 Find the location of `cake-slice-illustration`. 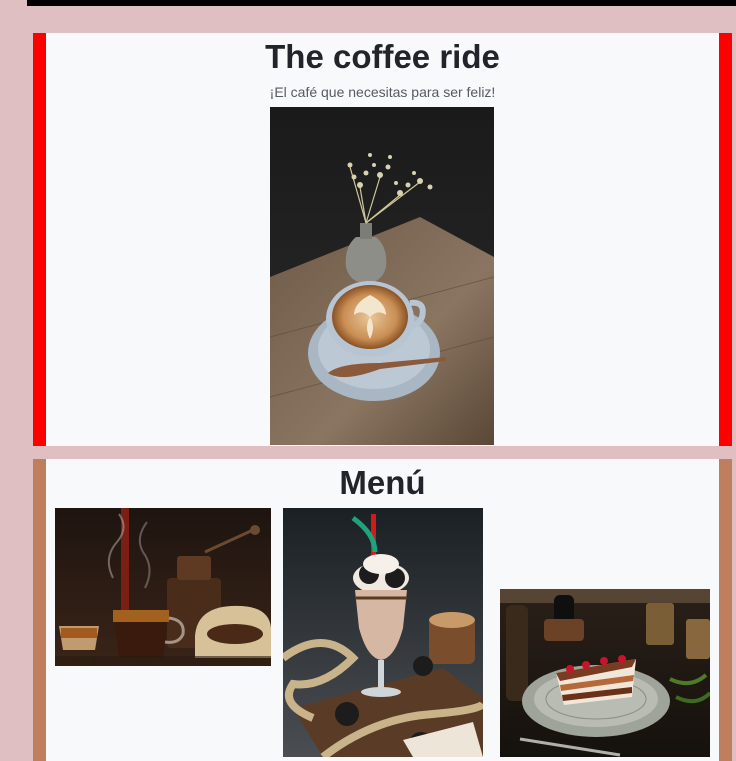

cake-slice-illustration is located at coordinates (605, 673).